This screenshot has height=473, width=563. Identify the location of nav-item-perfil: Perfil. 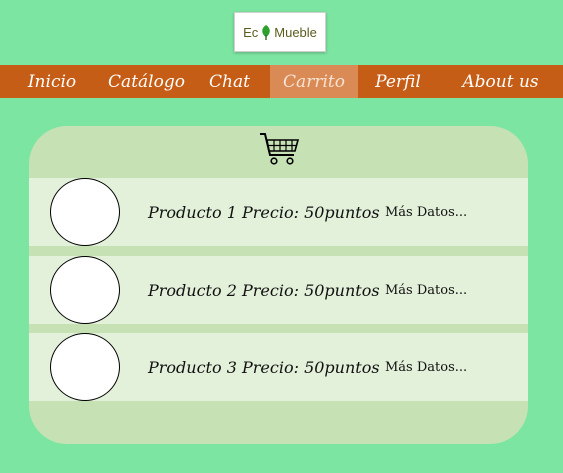
(398, 81).